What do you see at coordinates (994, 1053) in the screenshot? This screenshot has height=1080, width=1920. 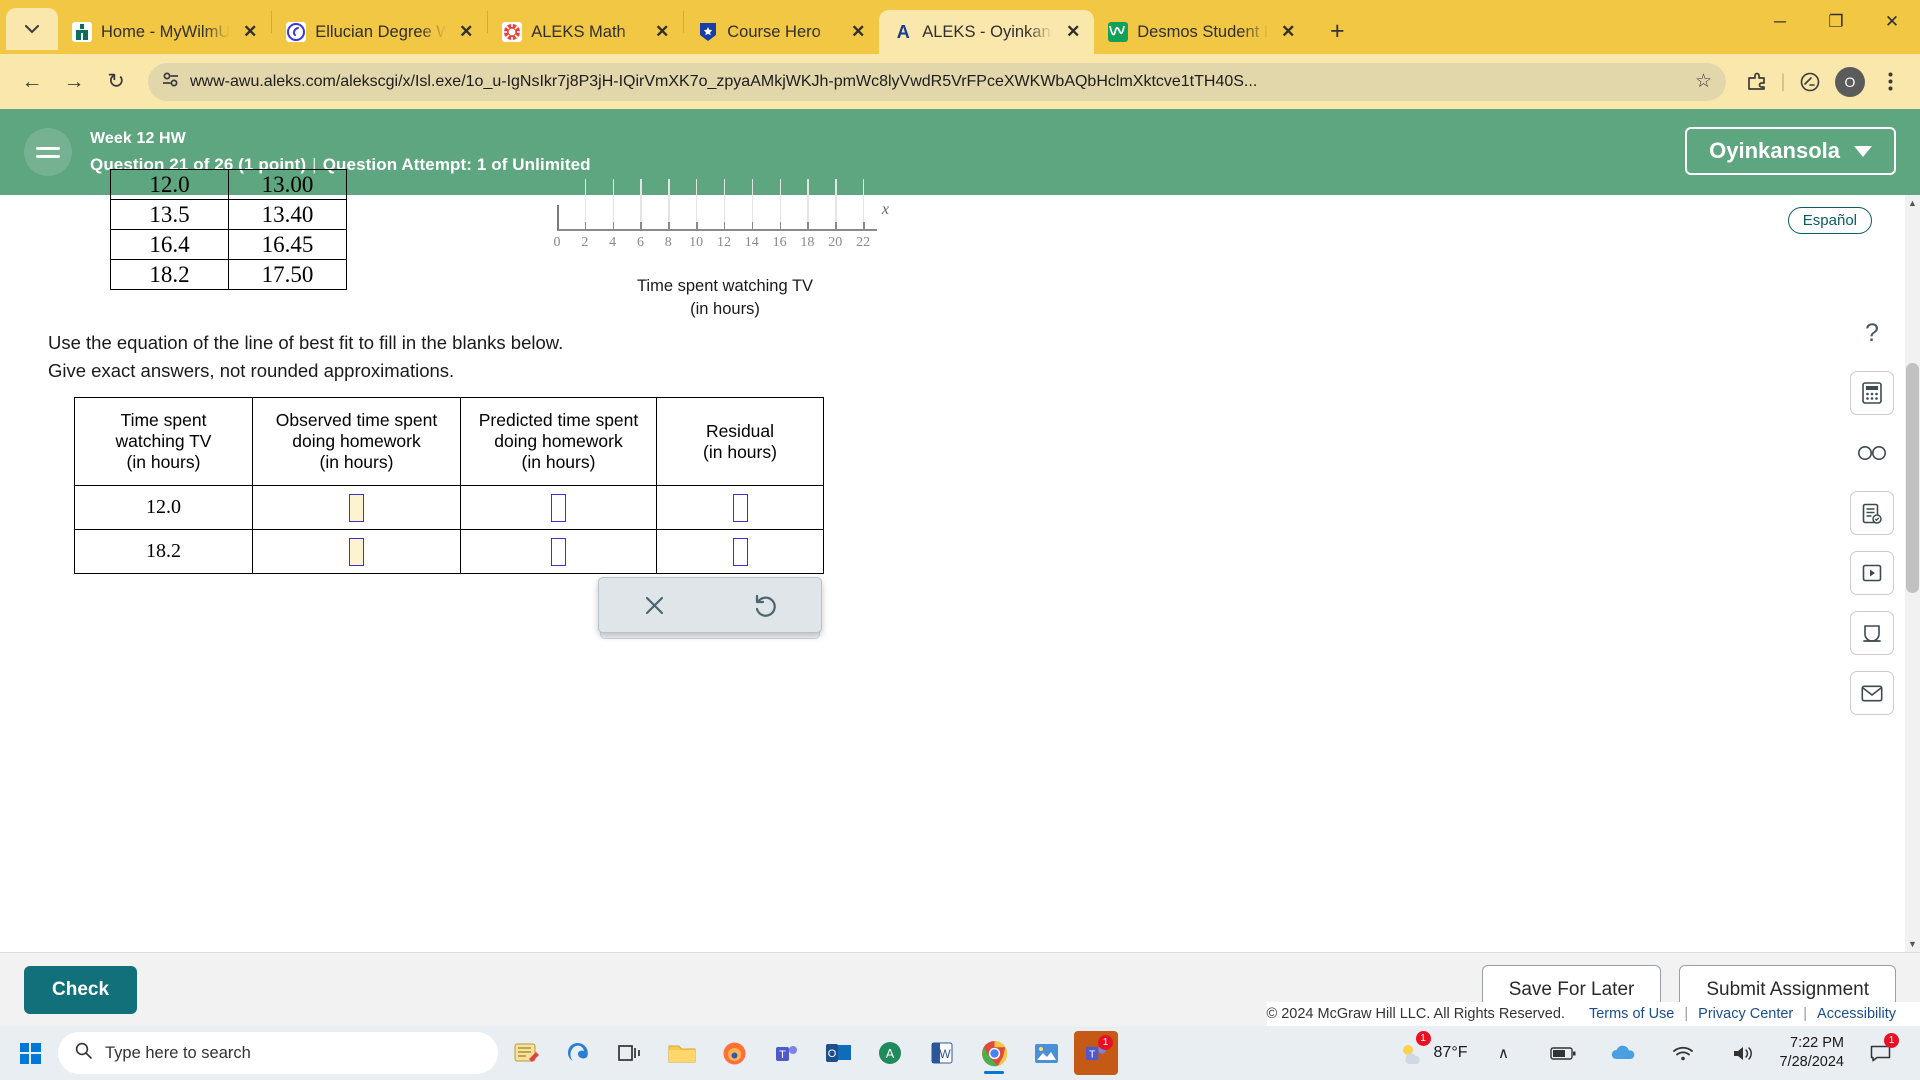 I see `chrome-icon` at bounding box center [994, 1053].